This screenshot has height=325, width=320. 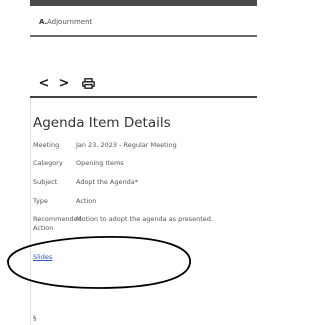 I want to click on print-button, so click(x=88, y=83).